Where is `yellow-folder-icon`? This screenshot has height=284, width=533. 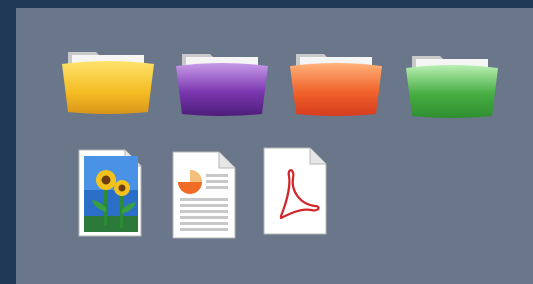
yellow-folder-icon is located at coordinates (108, 81).